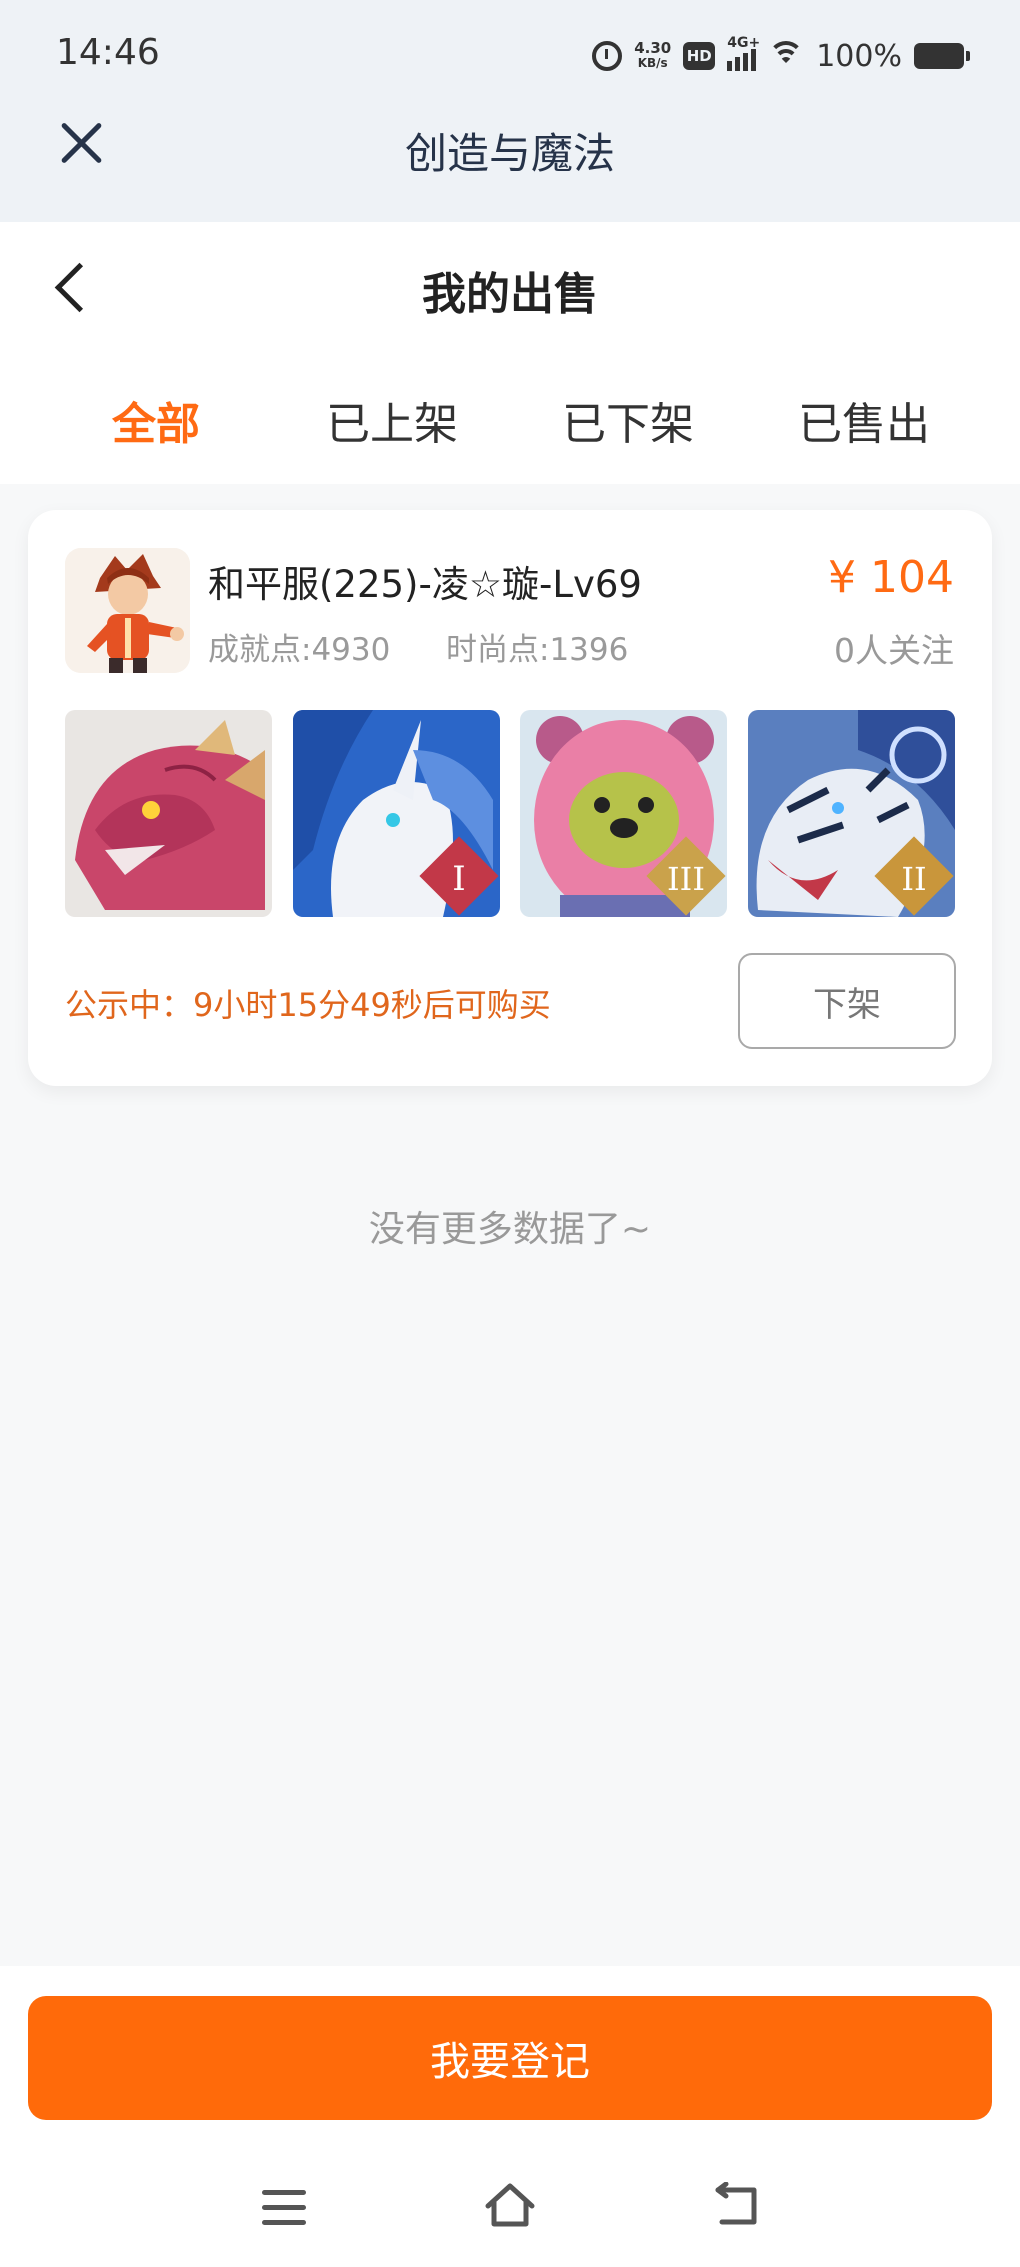 The image size is (1020, 2267). I want to click on network-speed: 4.30 KB/s, so click(653, 55).